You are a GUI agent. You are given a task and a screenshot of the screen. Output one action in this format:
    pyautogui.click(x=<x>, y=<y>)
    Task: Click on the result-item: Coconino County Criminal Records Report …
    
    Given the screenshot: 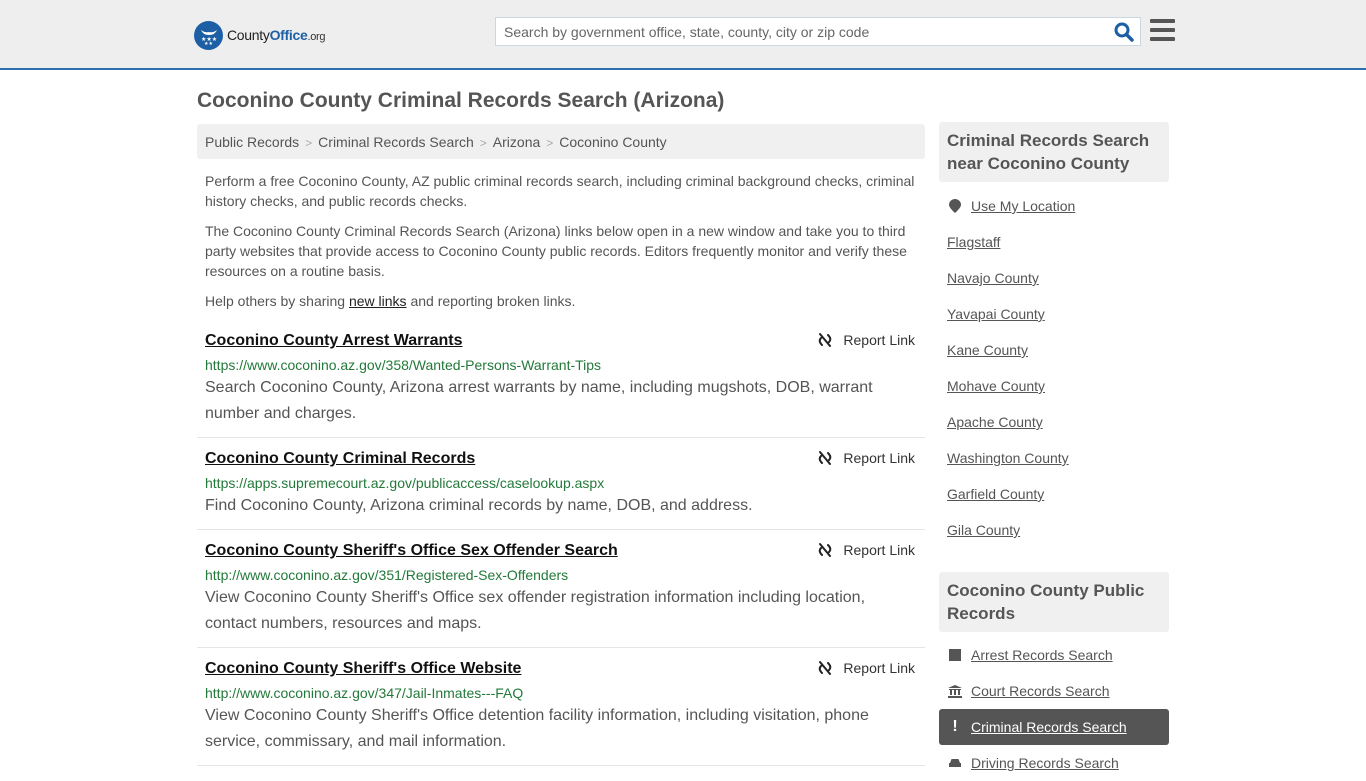 What is the action you would take?
    pyautogui.click(x=561, y=484)
    